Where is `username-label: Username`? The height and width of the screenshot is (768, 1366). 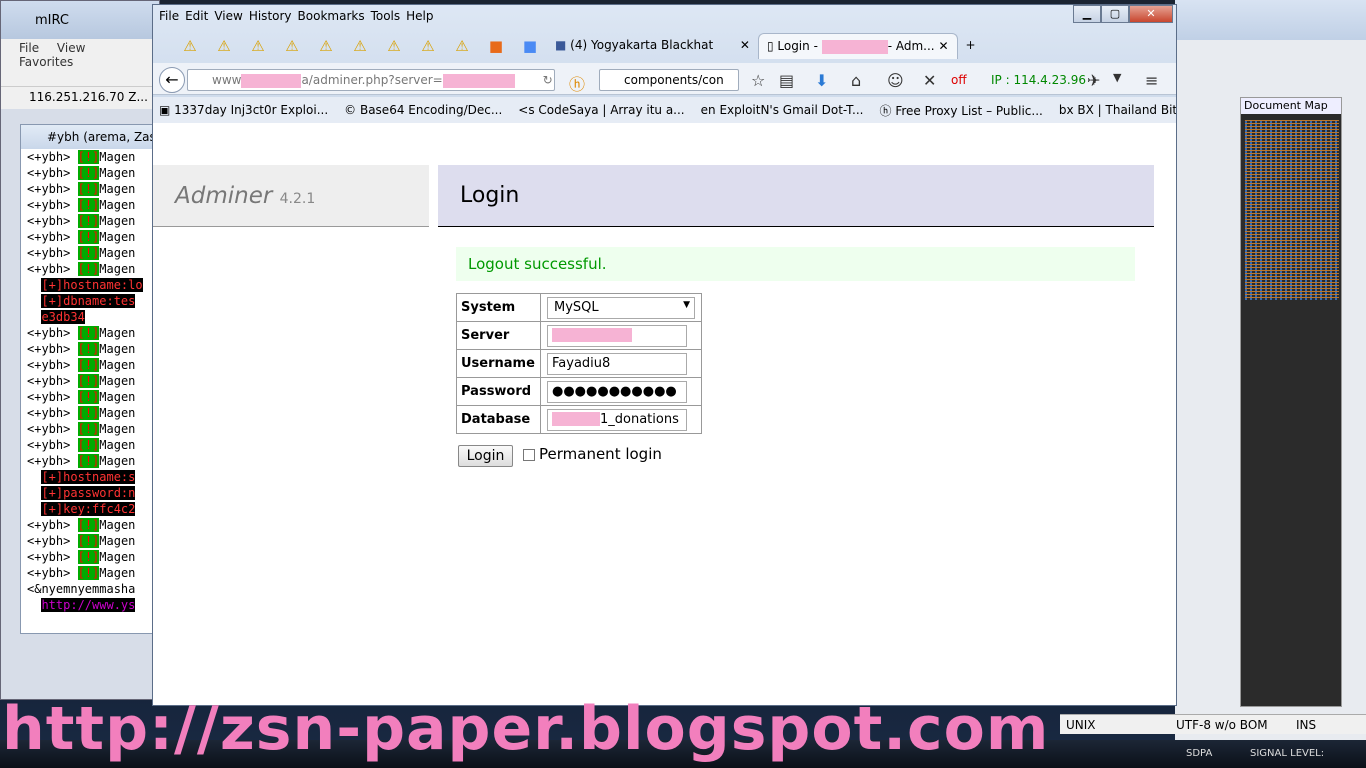 username-label: Username is located at coordinates (498, 363).